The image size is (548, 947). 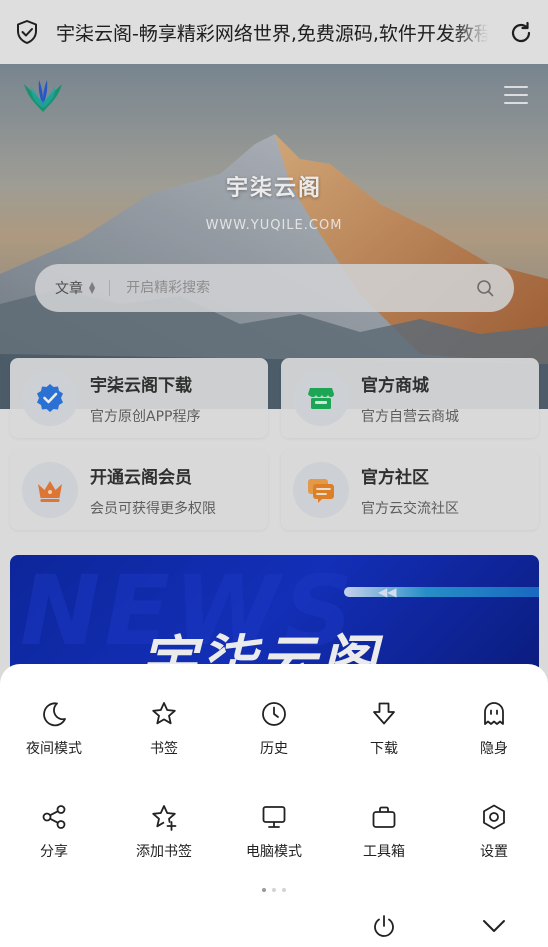 What do you see at coordinates (274, 714) in the screenshot?
I see `clock-icon` at bounding box center [274, 714].